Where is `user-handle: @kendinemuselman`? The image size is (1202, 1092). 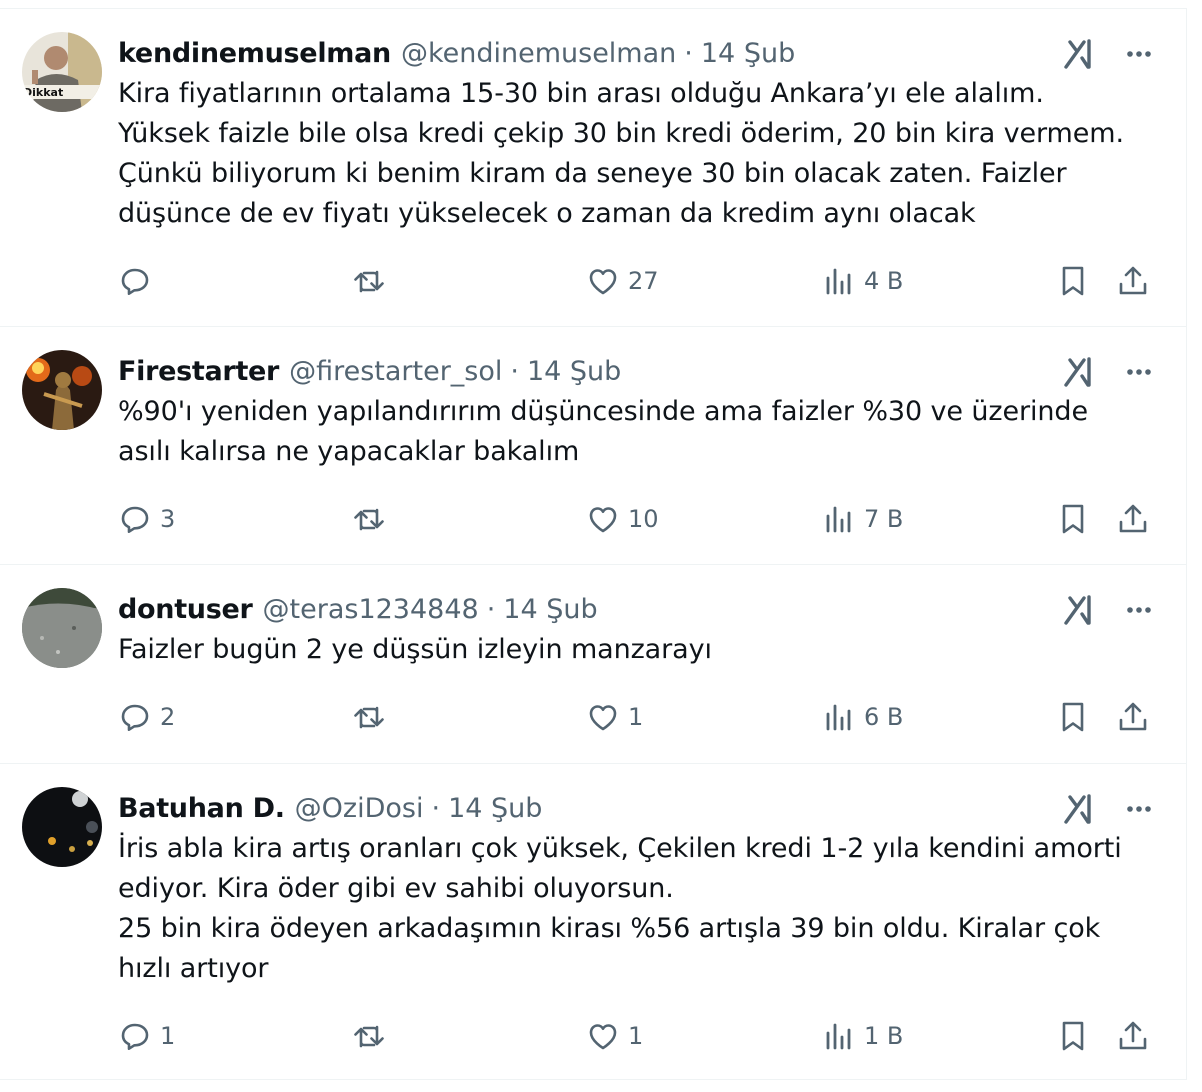
user-handle: @kendinemuselman is located at coordinates (538, 53).